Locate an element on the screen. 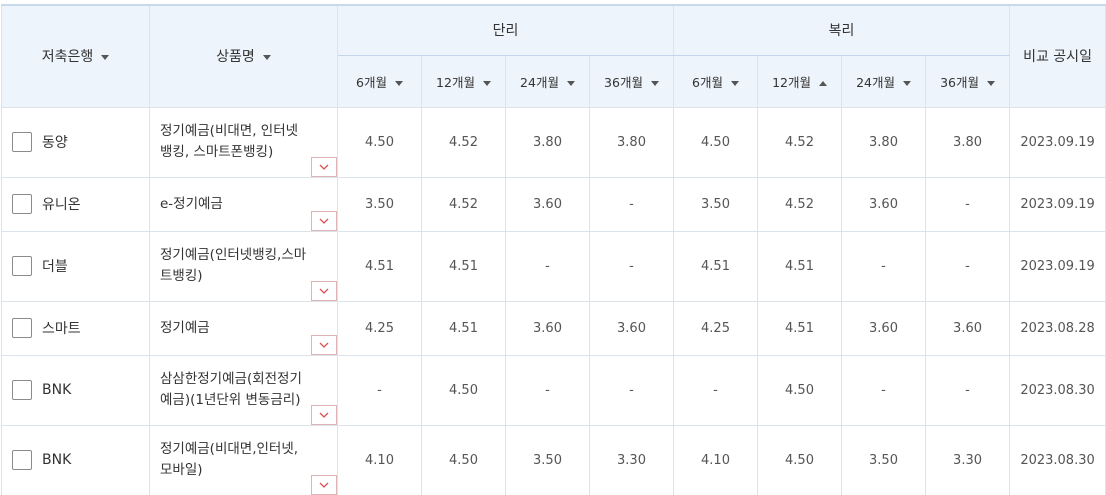  product-name: 정기예금(인터넷뱅킹,스마트뱅킹) is located at coordinates (233, 265).